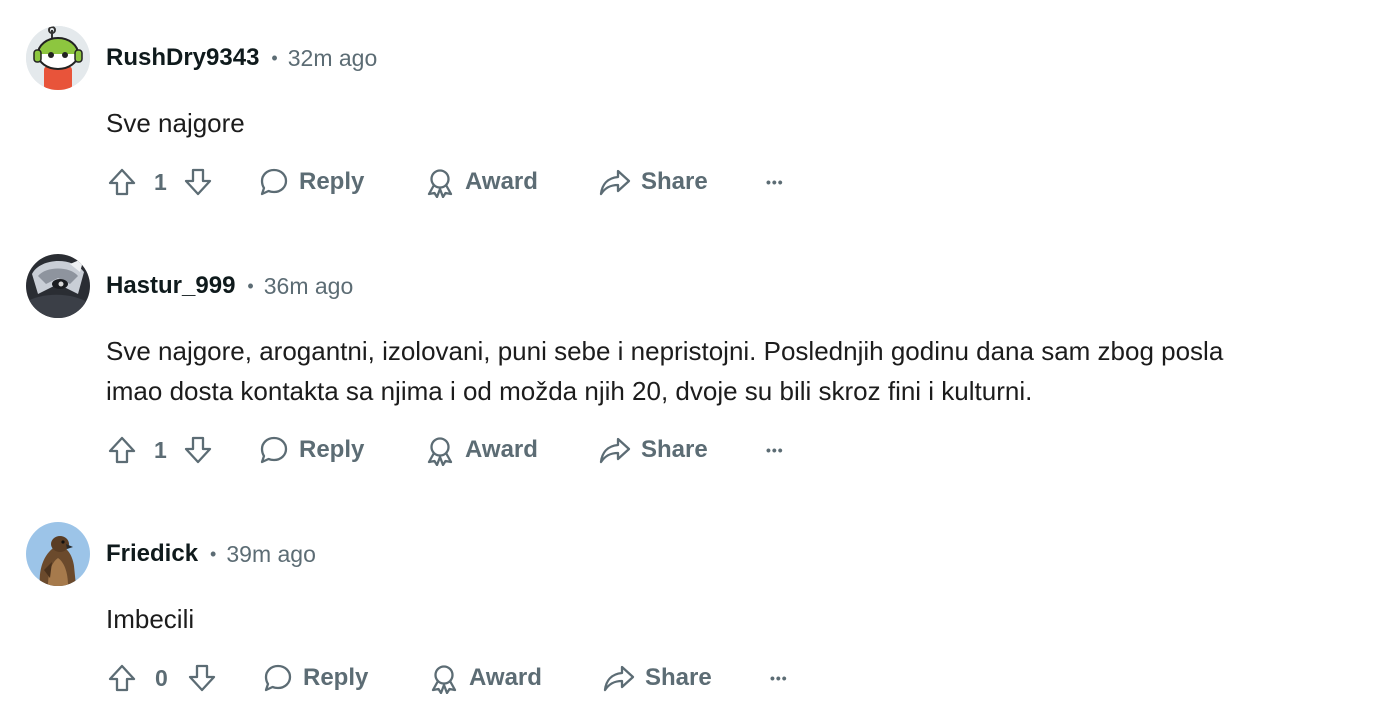  What do you see at coordinates (161, 677) in the screenshot?
I see `vote-score: 0` at bounding box center [161, 677].